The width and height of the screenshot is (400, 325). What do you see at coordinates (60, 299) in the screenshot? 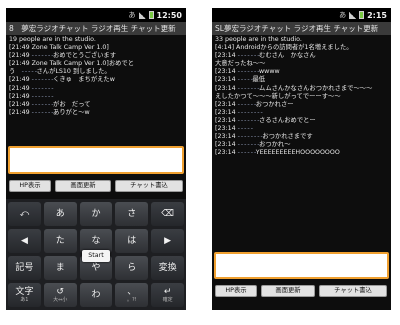
I see `key-sublabel: 大⇔小` at bounding box center [60, 299].